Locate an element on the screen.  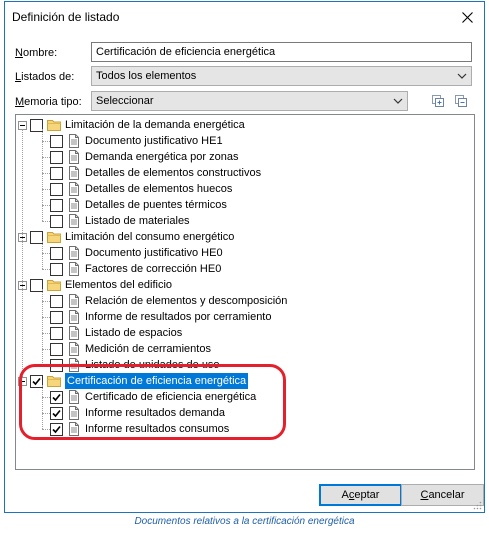
listados-label-rest: istados de: is located at coordinates (48, 77).